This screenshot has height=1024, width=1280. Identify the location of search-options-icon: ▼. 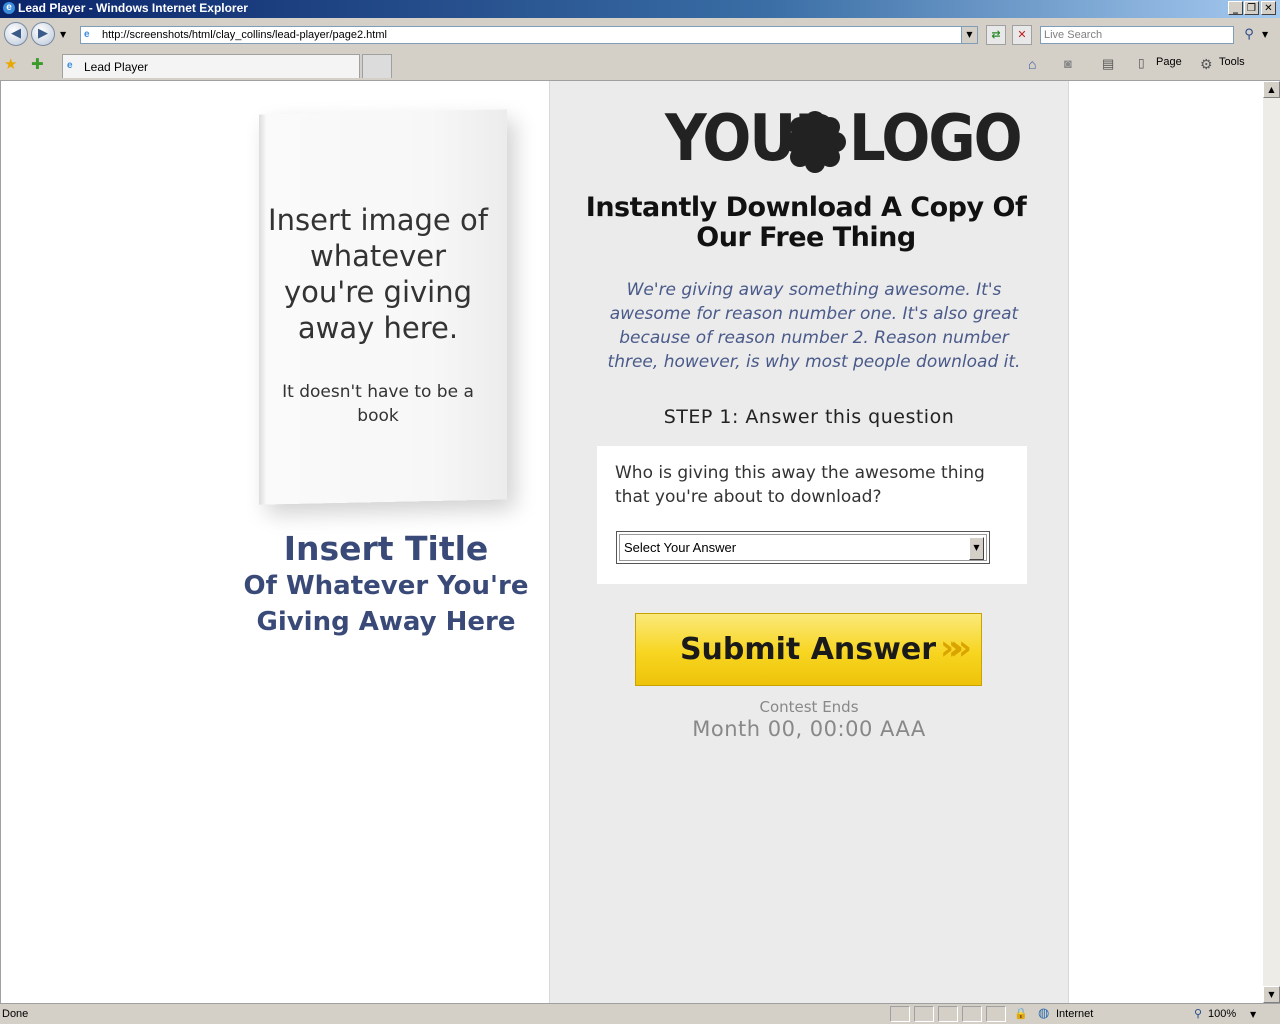
(1265, 34).